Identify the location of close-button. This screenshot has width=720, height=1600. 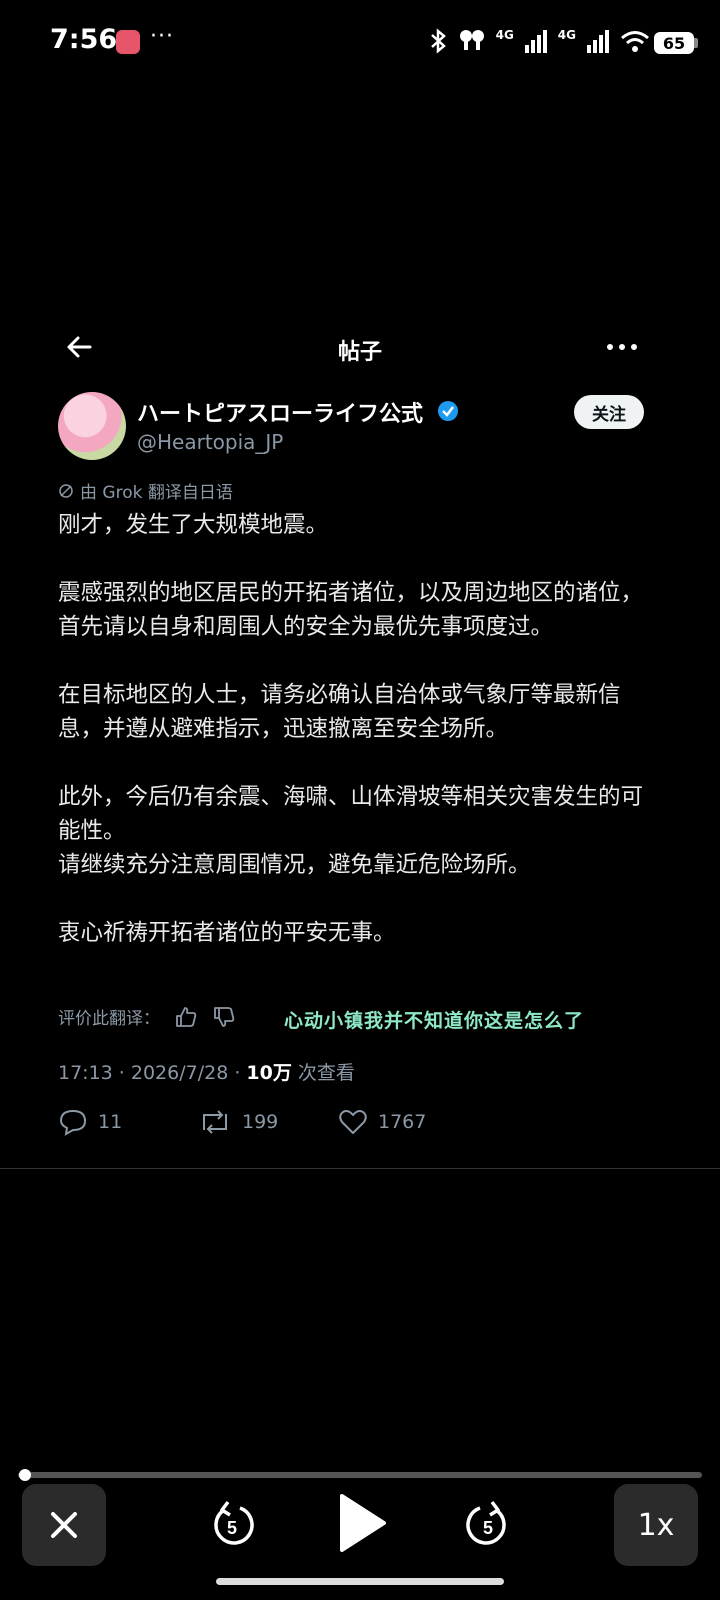
(64, 1525).